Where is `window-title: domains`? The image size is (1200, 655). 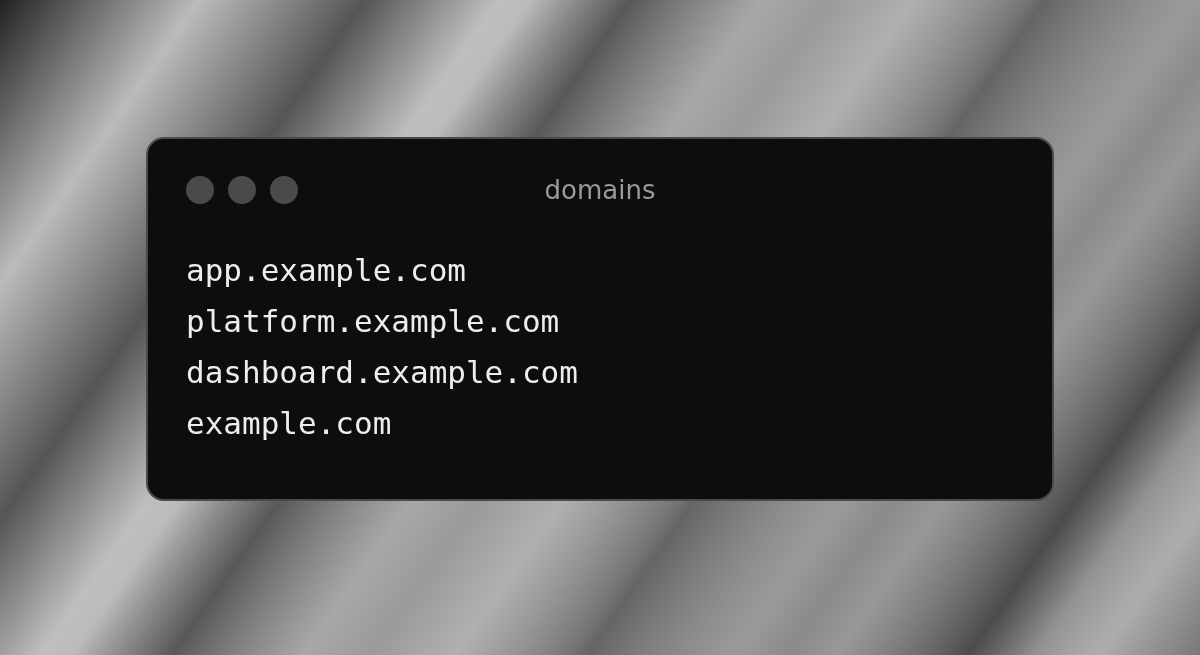 window-title: domains is located at coordinates (600, 189).